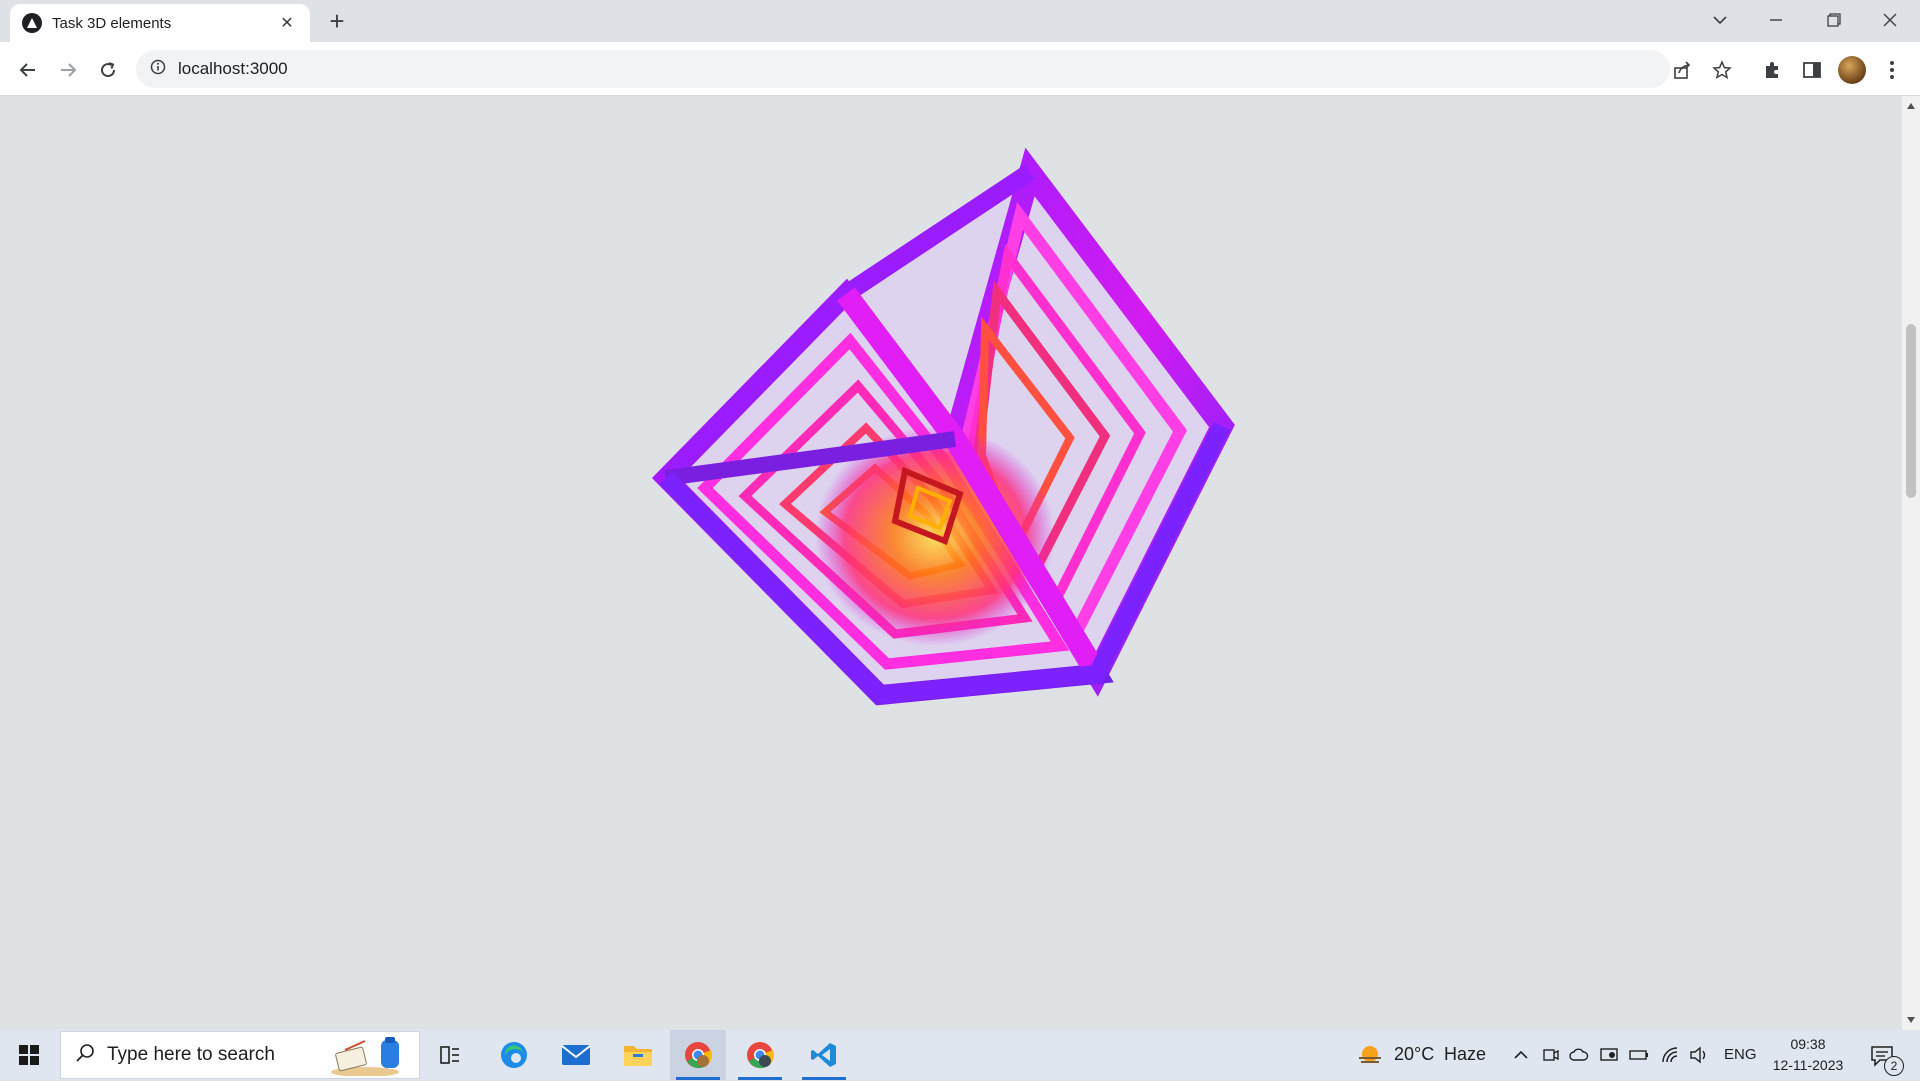  I want to click on url-text: localhost:3000, so click(233, 69).